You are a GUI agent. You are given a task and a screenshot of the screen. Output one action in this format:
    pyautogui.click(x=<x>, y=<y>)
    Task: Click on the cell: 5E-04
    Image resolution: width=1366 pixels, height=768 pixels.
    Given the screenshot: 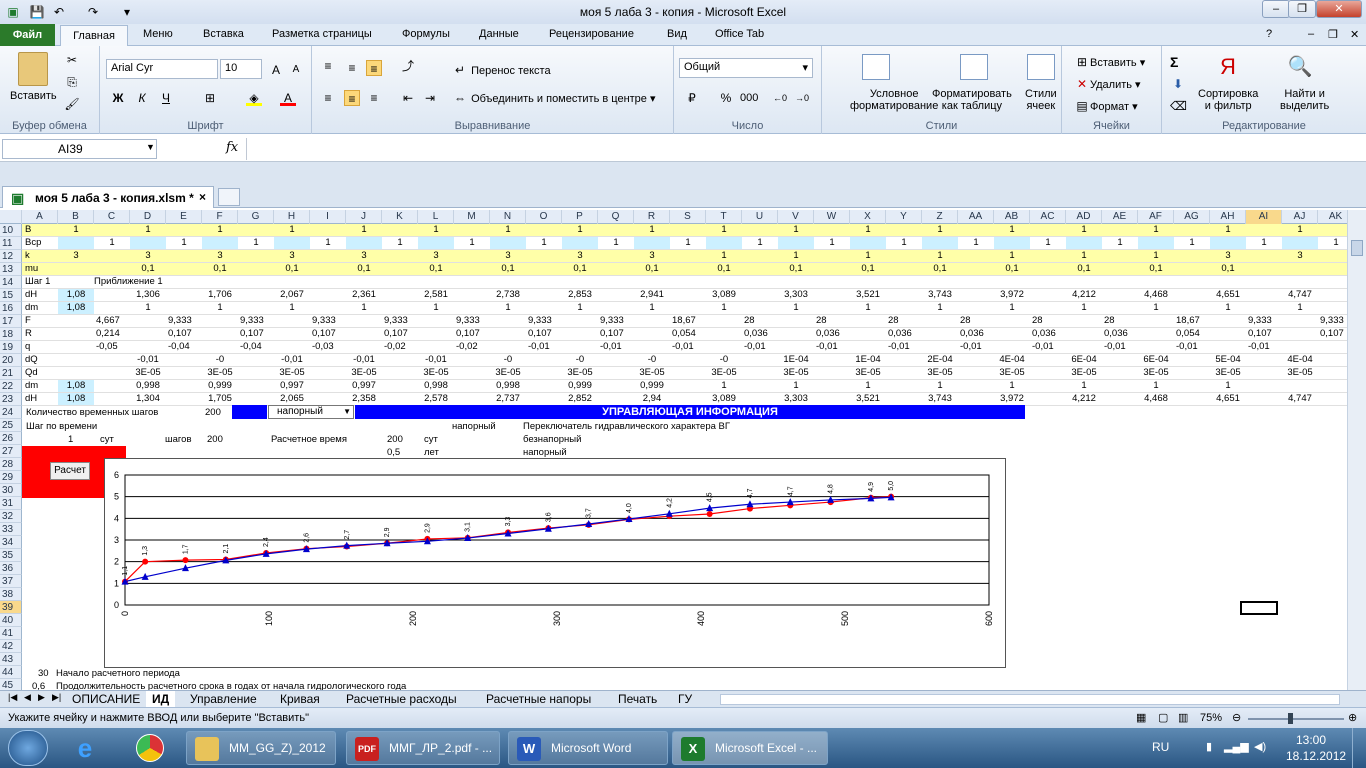 What is the action you would take?
    pyautogui.click(x=1228, y=360)
    